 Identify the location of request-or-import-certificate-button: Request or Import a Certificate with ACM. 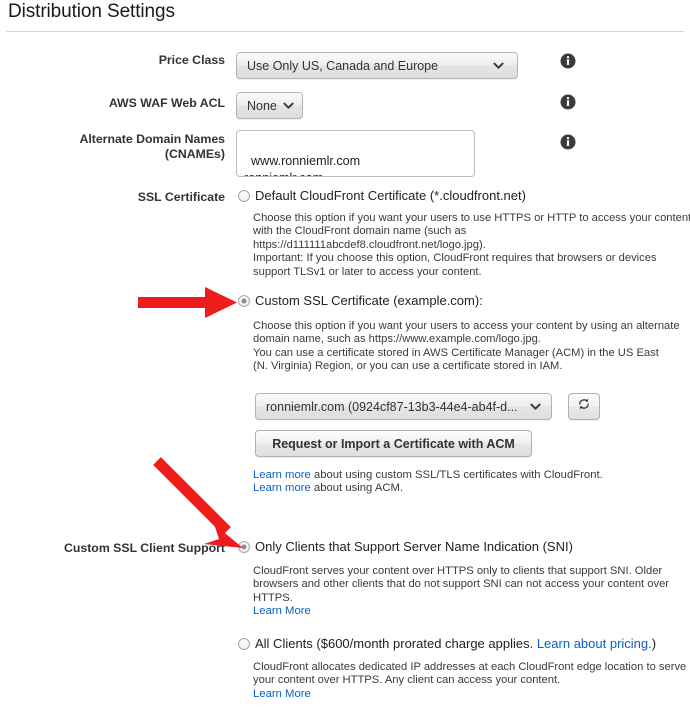
(393, 443).